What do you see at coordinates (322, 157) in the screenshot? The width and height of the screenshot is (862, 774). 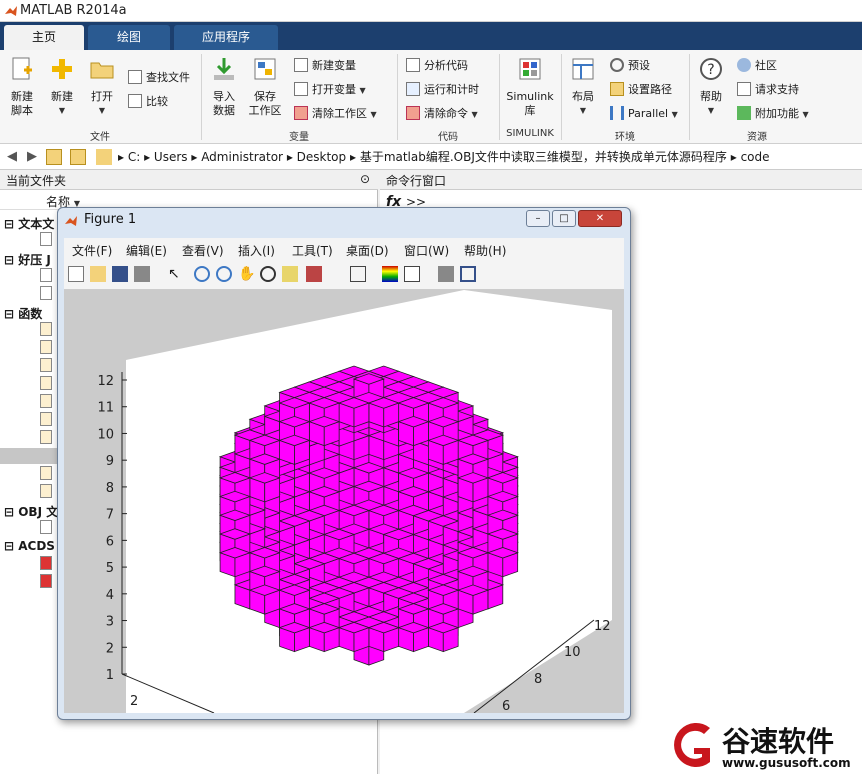 I see `crumb: Desktop` at bounding box center [322, 157].